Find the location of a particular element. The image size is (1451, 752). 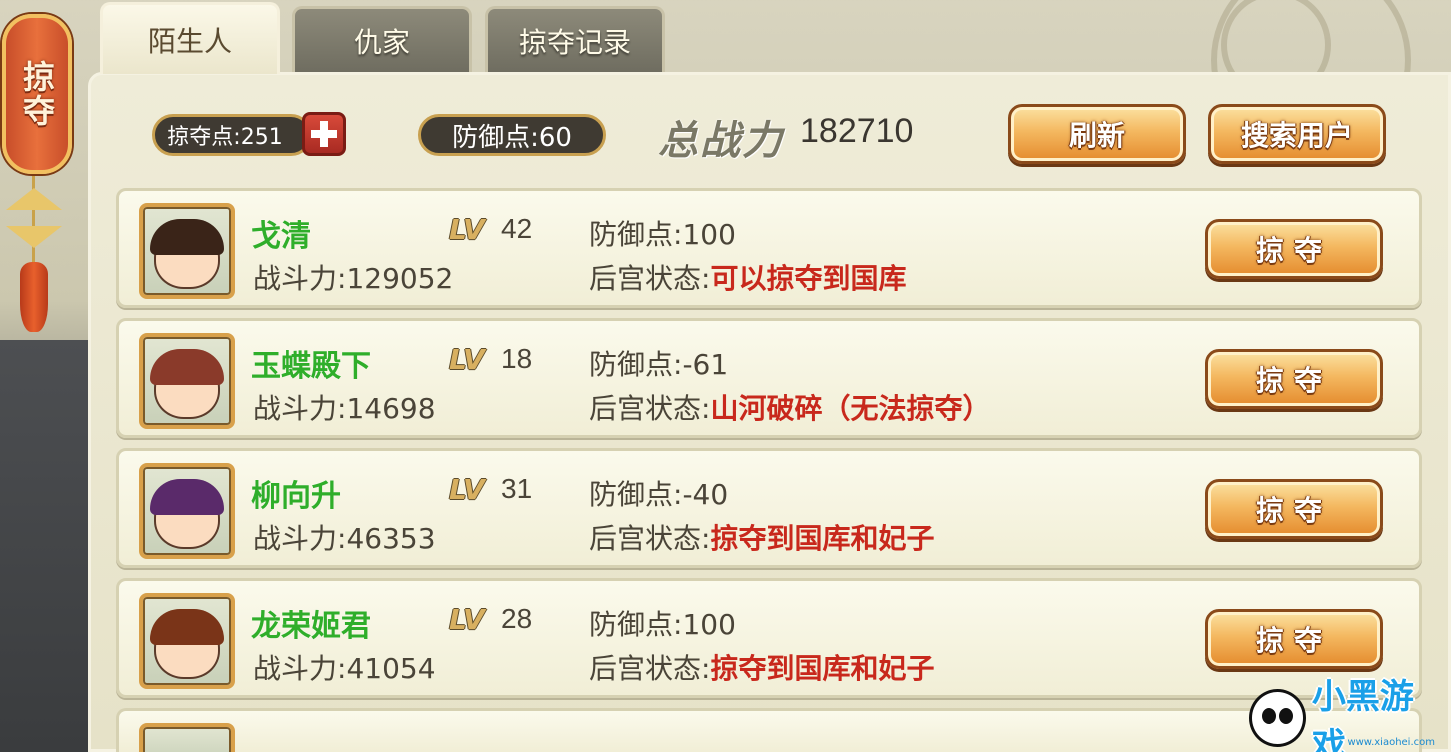

player-level: 28 is located at coordinates (517, 618).